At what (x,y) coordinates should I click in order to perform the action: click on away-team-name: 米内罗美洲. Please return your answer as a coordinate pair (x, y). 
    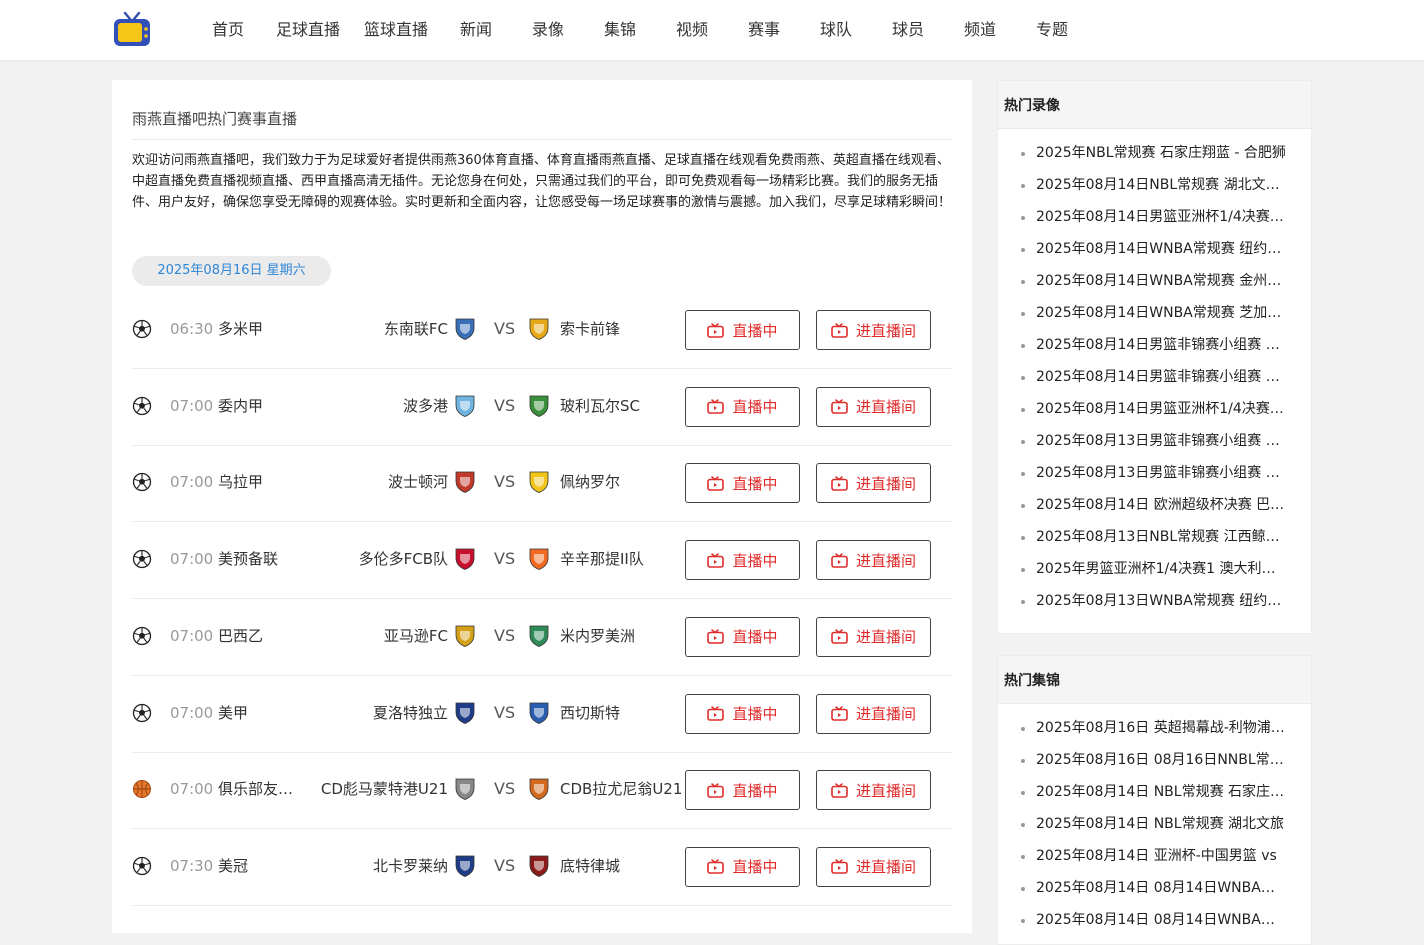
    Looking at the image, I should click on (623, 636).